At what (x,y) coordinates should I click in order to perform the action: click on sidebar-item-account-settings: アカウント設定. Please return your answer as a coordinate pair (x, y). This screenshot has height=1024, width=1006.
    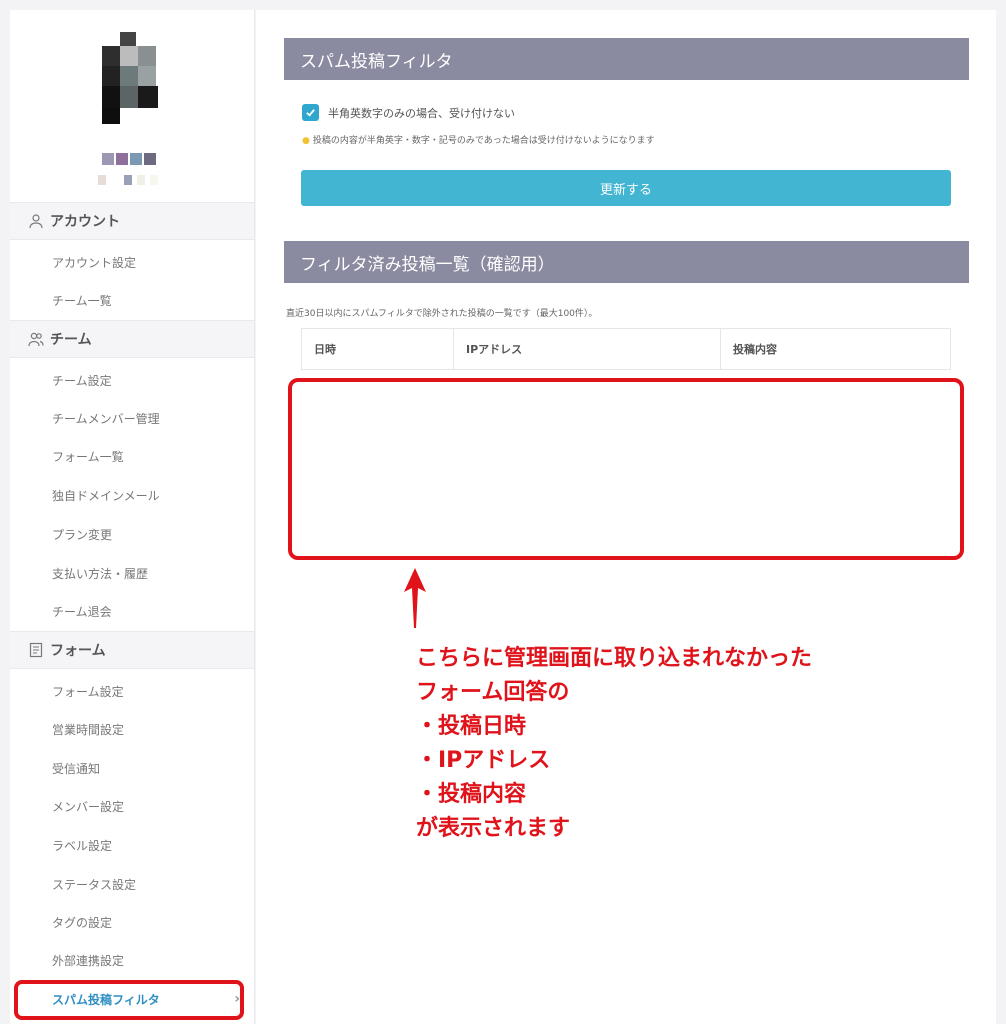
    Looking at the image, I should click on (132, 262).